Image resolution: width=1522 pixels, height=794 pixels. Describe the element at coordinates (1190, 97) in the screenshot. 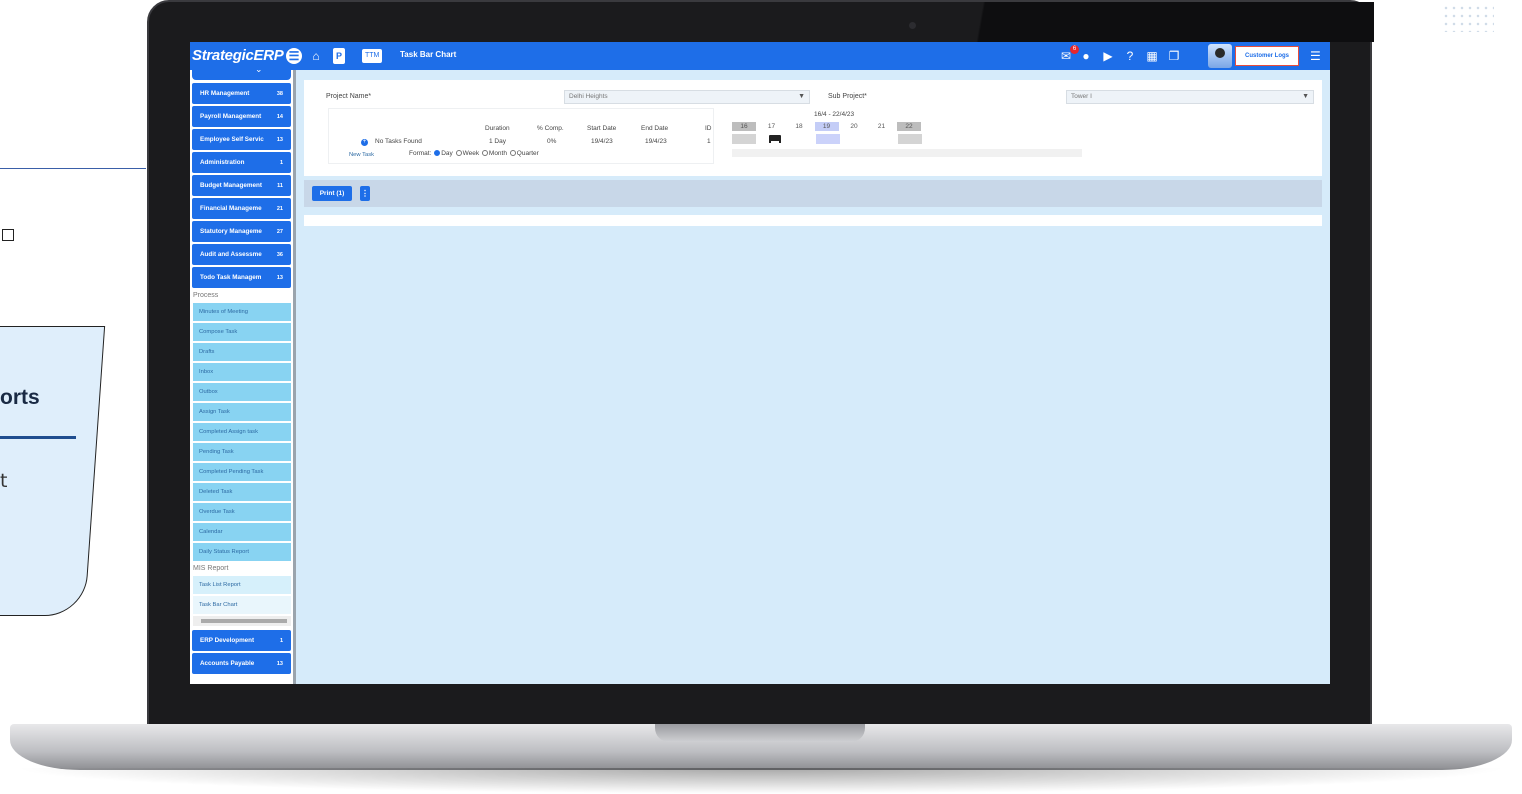

I see `sub-project-select: Tower I ▼` at that location.